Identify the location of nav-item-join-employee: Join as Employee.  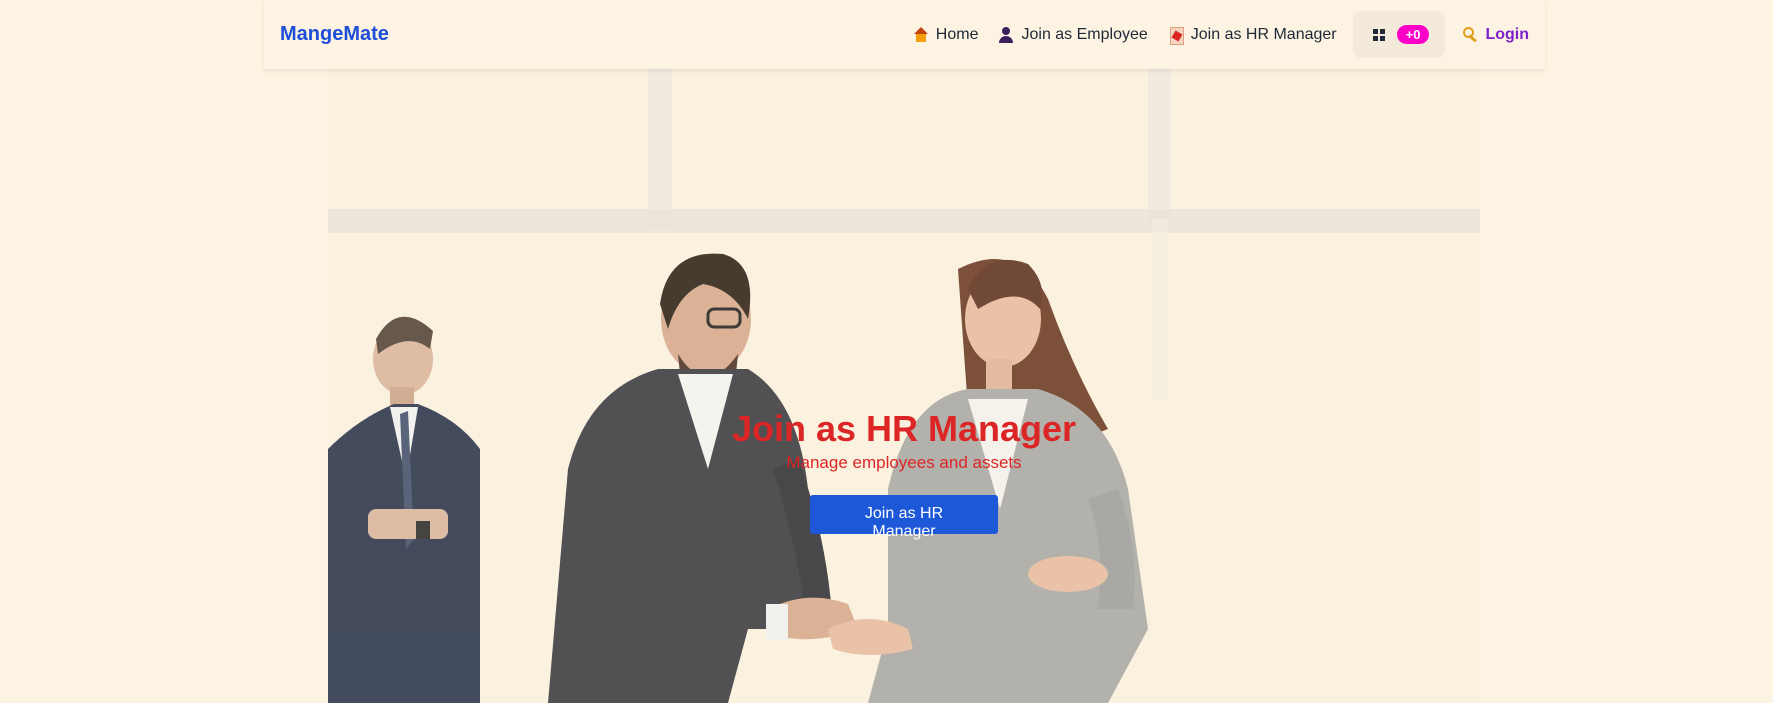
(1072, 35).